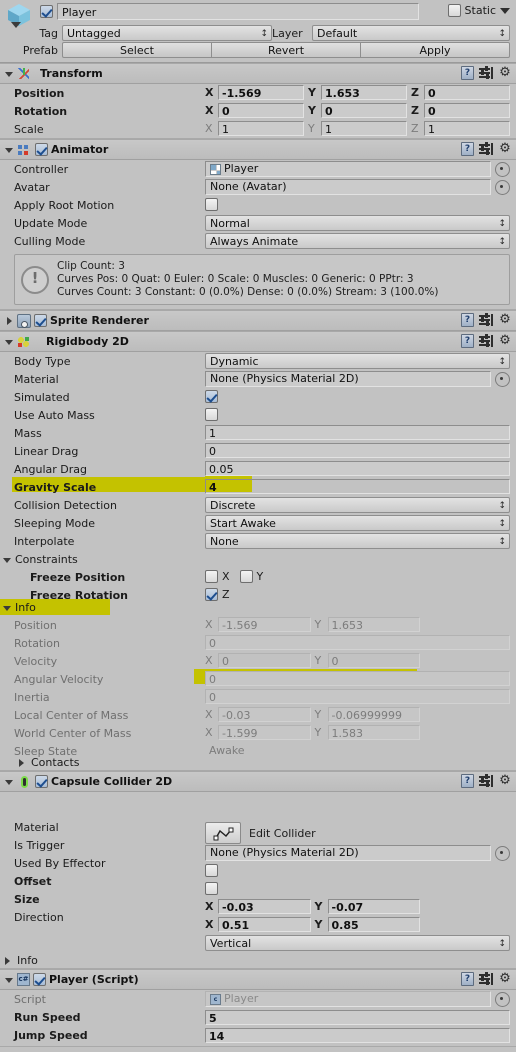  I want to click on csharp-script-icon: c#, so click(23, 979).